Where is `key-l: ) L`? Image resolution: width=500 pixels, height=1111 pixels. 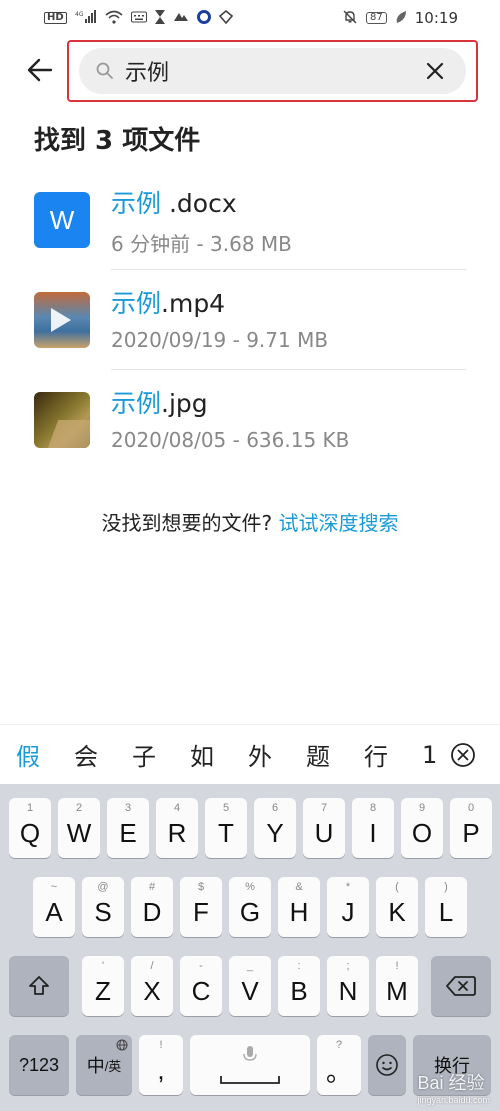 key-l: ) L is located at coordinates (446, 907).